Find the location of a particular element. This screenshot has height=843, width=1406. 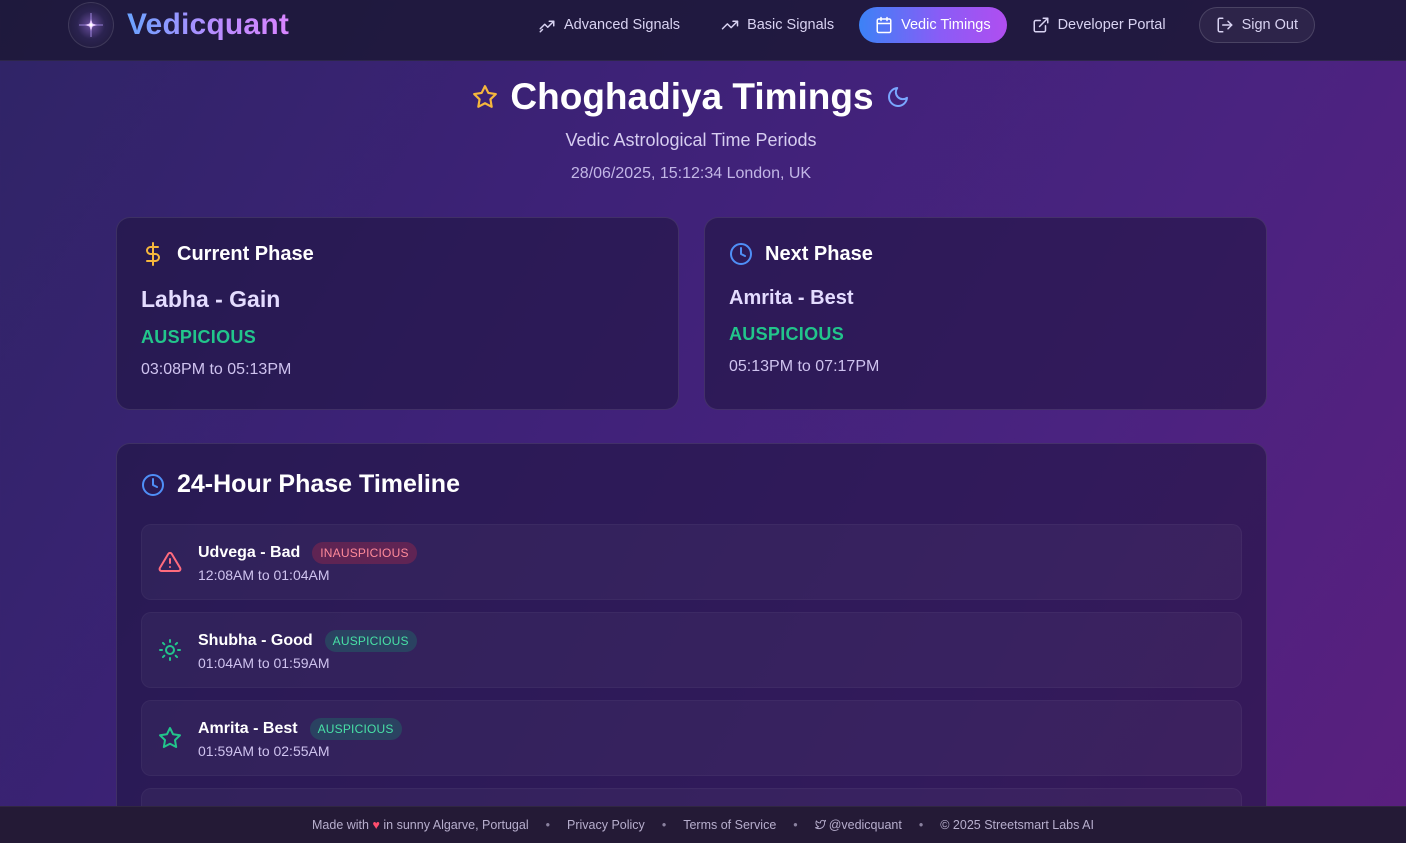

moon-icon is located at coordinates (897, 97).